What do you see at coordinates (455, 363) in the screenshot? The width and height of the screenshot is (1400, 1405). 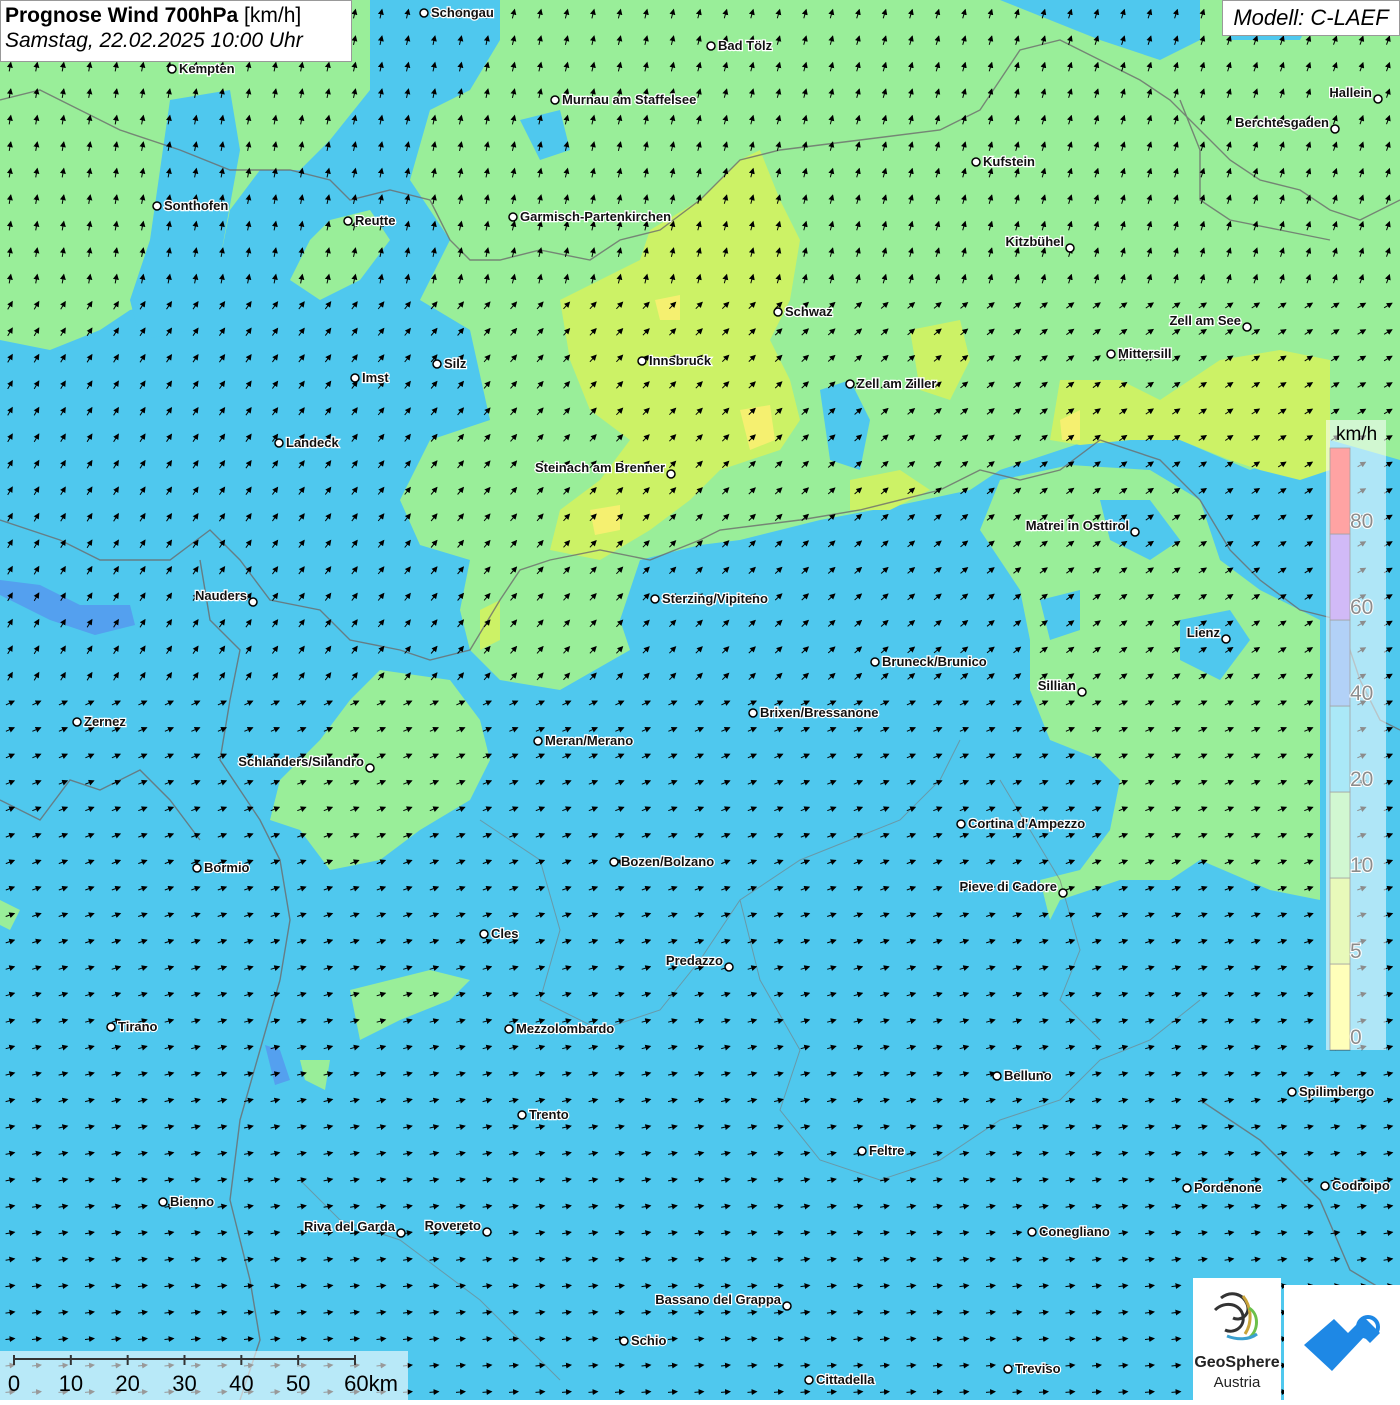 I see `city-label: Silz` at bounding box center [455, 363].